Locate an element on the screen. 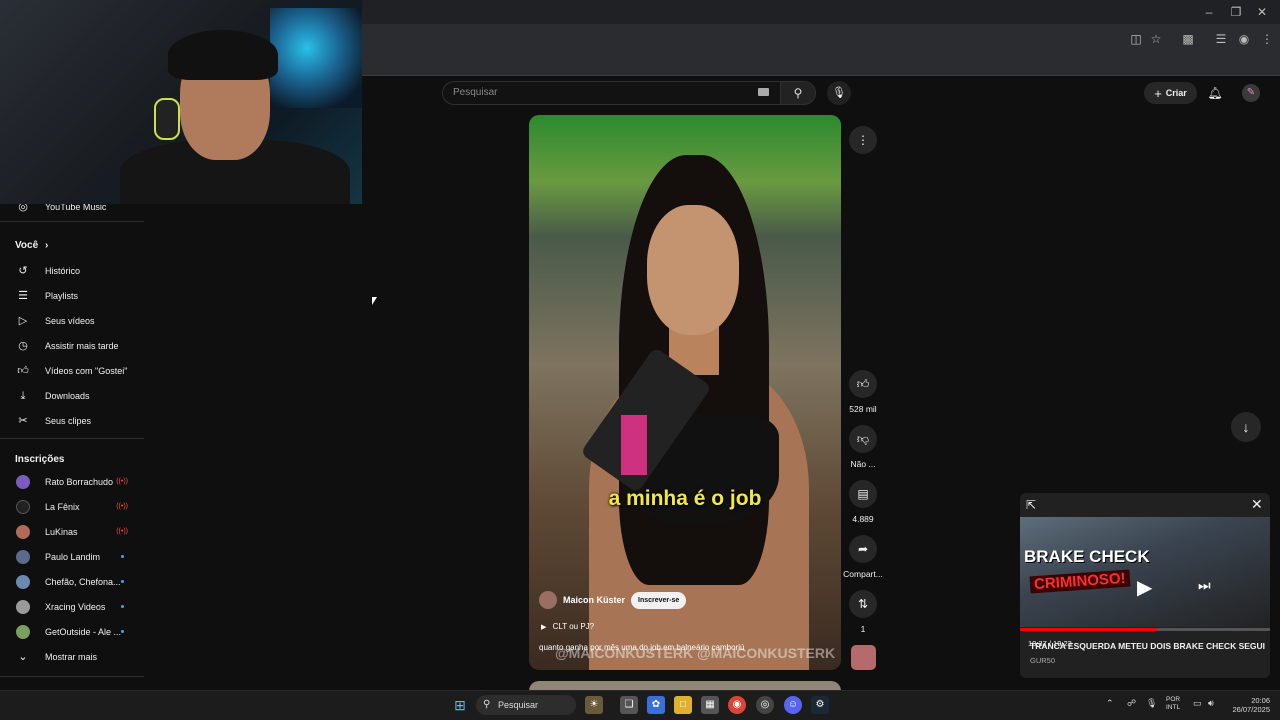 The image size is (1280, 720). history-icon: ↺ is located at coordinates (23, 270).